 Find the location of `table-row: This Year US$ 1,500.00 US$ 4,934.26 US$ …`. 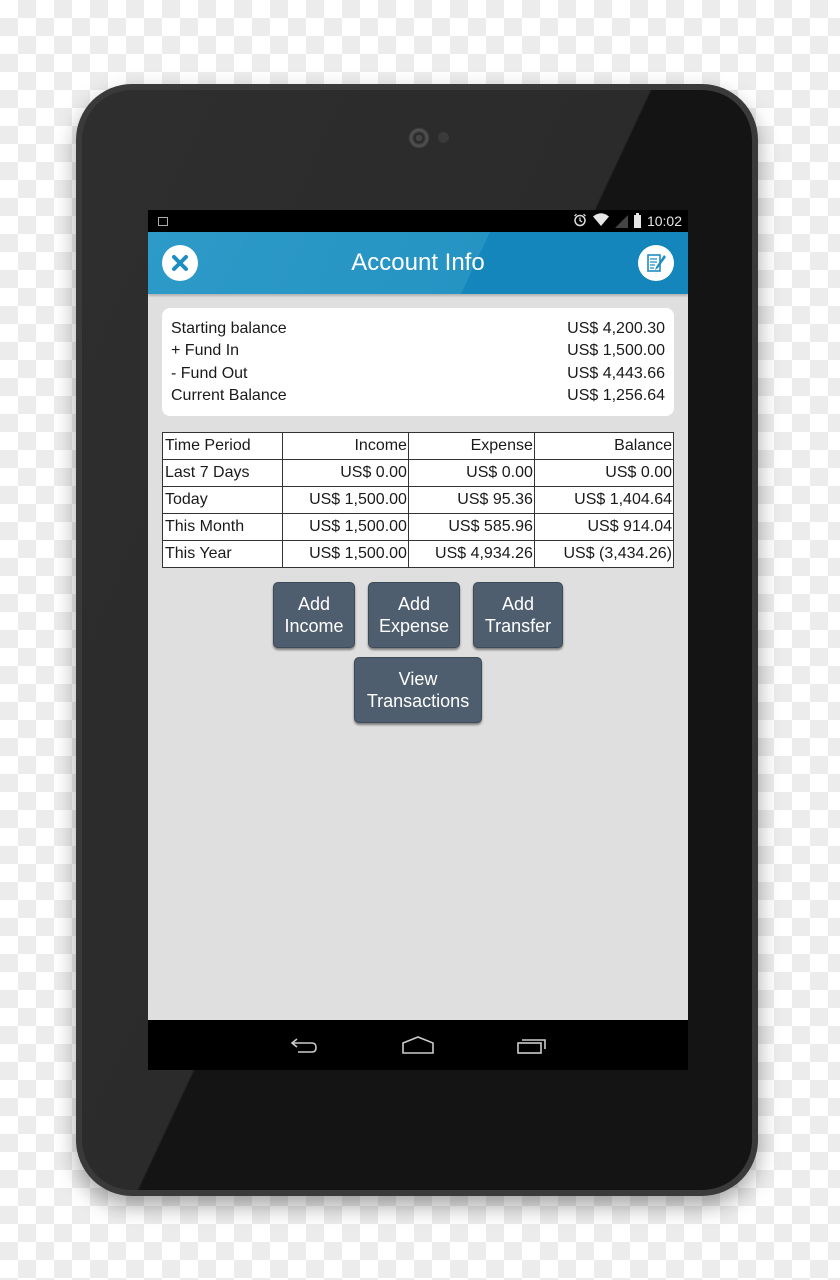

table-row: This Year US$ 1,500.00 US$ 4,934.26 US$ … is located at coordinates (418, 554).